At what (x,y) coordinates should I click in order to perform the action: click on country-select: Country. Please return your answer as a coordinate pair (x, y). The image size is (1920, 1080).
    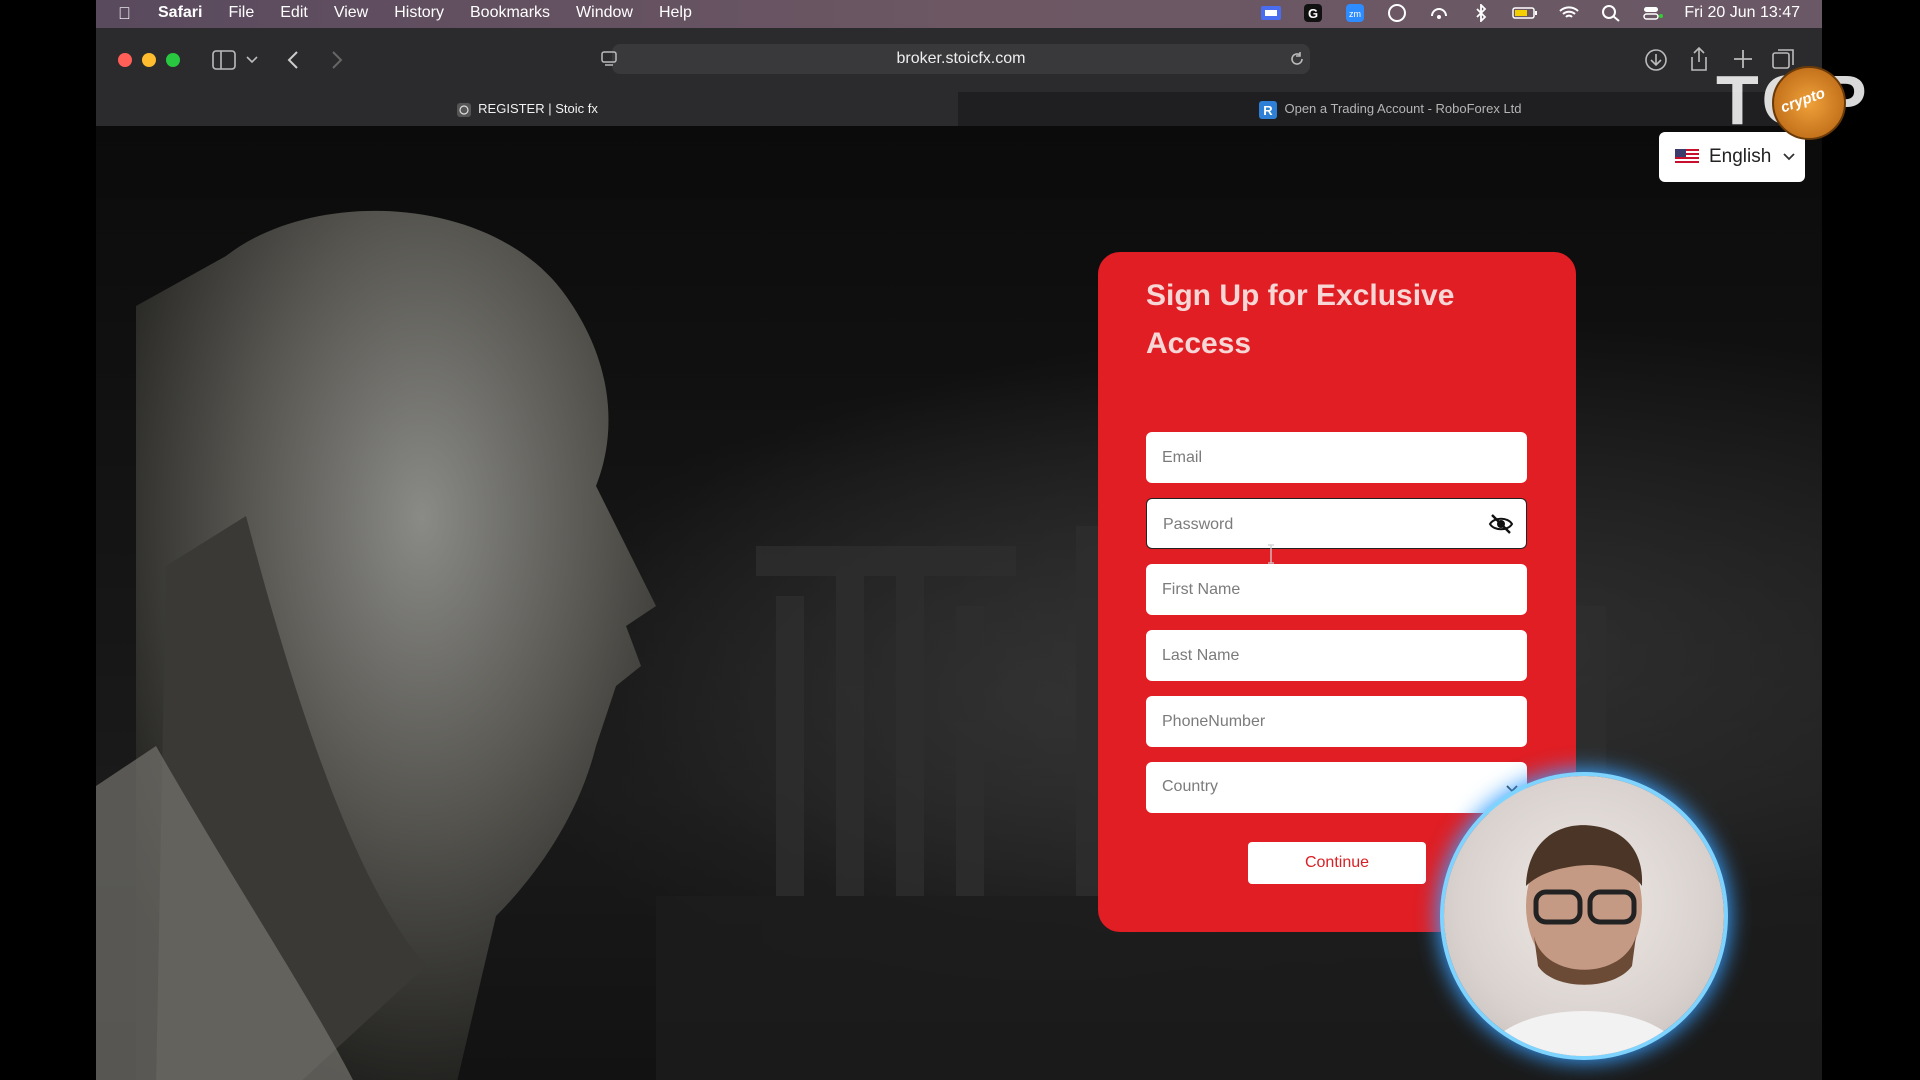
    Looking at the image, I should click on (1336, 787).